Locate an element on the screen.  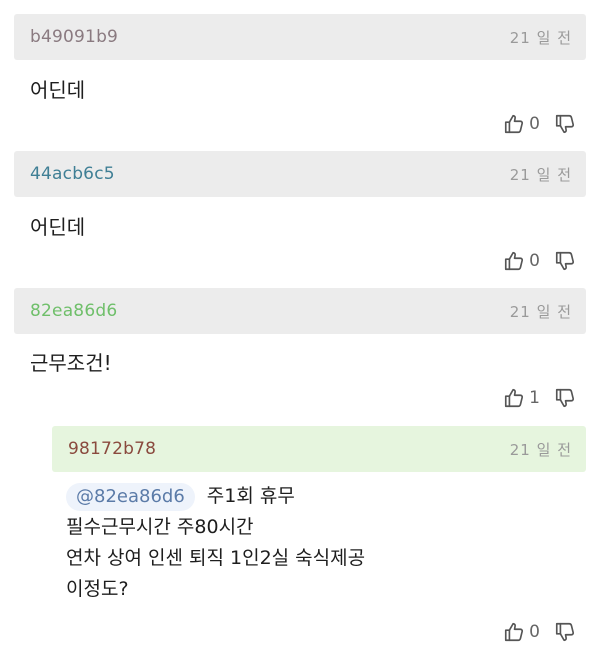
comment-text: 근무조건! is located at coordinates (71, 363).